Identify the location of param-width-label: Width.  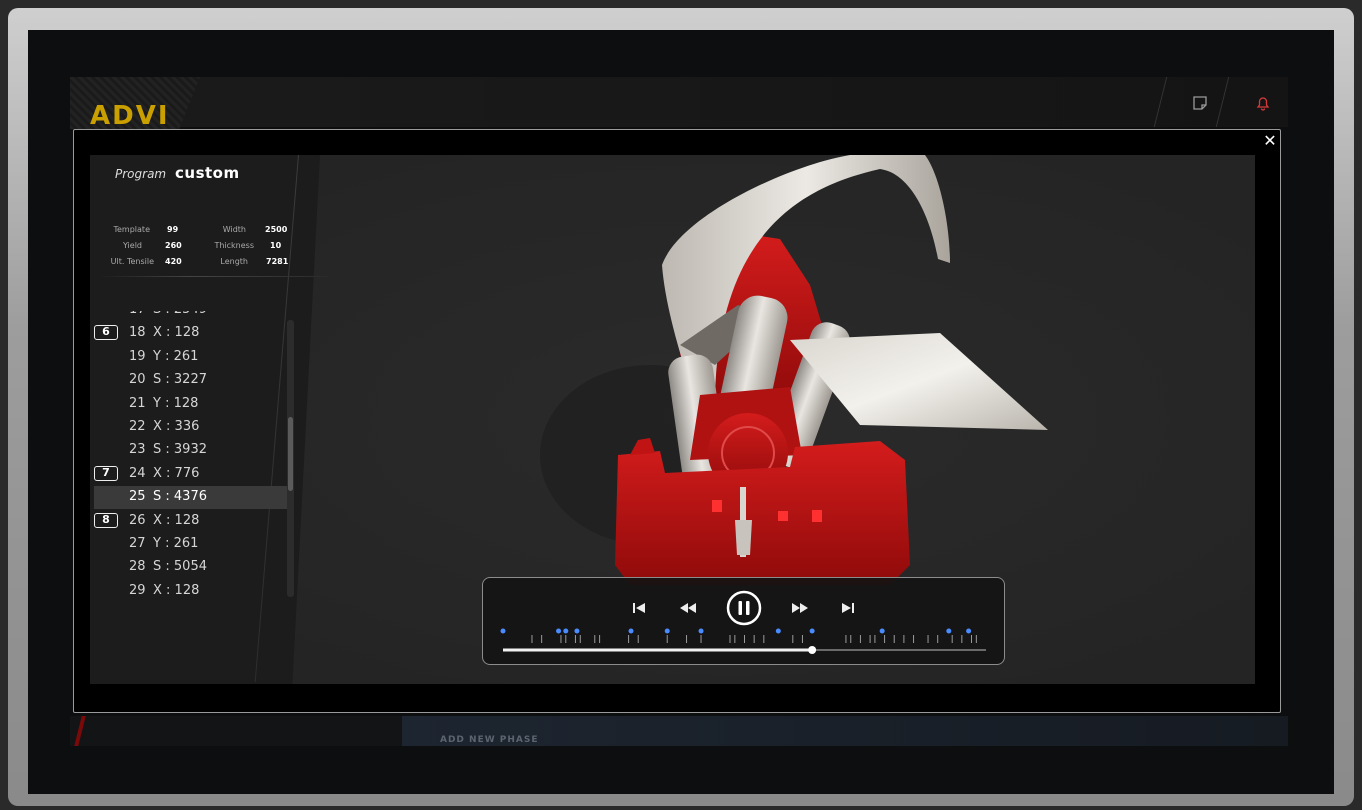
(234, 229).